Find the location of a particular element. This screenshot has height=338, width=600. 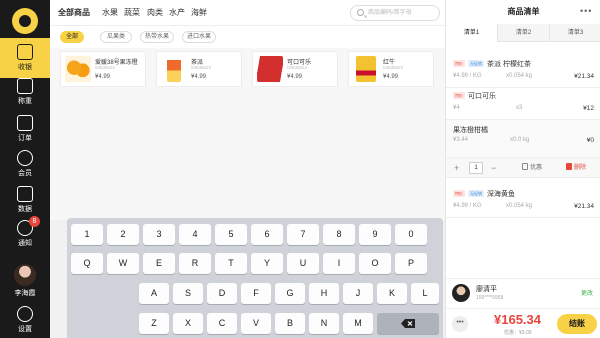

cart-item: 特价 可口可乐 ¥4 x3 ¥12 is located at coordinates (523, 104).